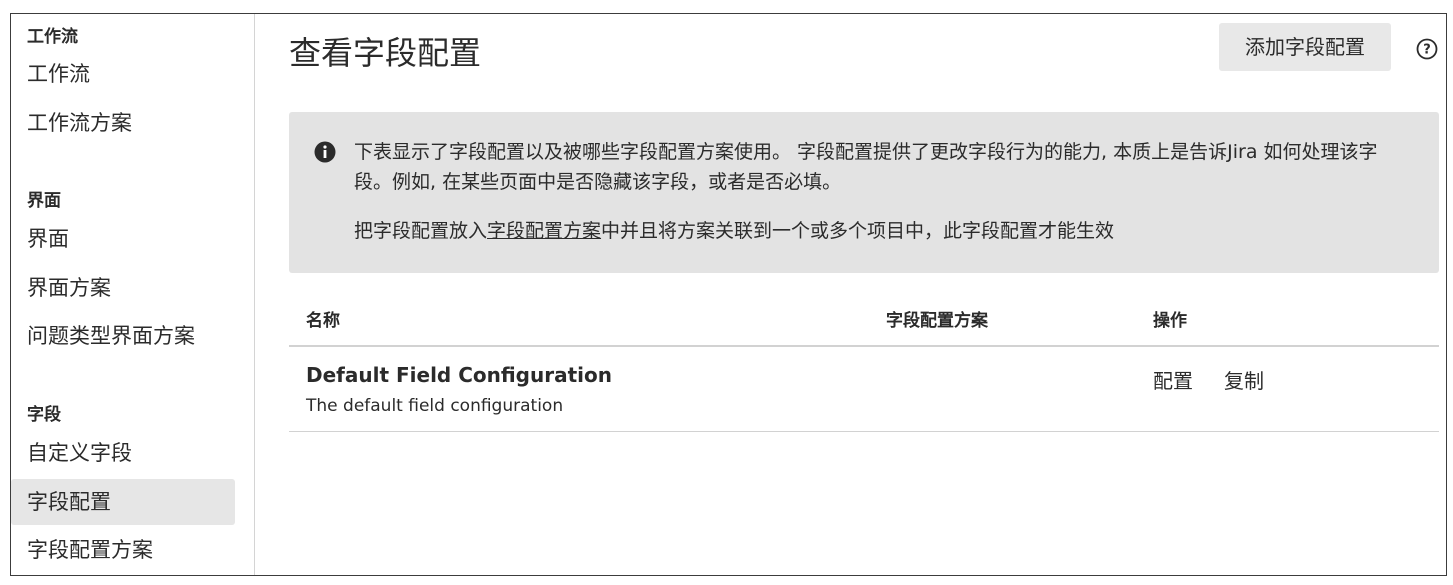  What do you see at coordinates (385, 53) in the screenshot?
I see `page-title: 查看字段配置` at bounding box center [385, 53].